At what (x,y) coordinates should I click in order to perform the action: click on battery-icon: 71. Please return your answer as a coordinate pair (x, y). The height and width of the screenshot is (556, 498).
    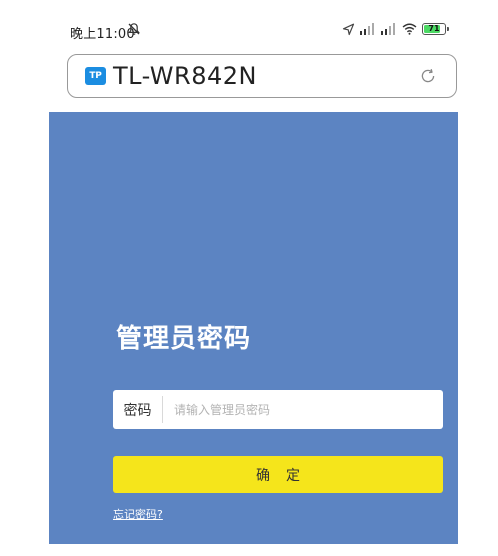
    Looking at the image, I should click on (435, 29).